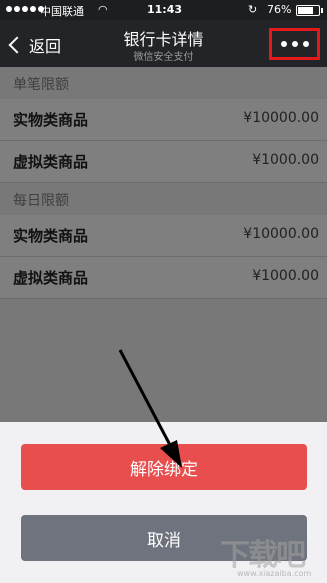 This screenshot has height=583, width=327. What do you see at coordinates (62, 11) in the screenshot?
I see `carrier-name: 中国联通` at bounding box center [62, 11].